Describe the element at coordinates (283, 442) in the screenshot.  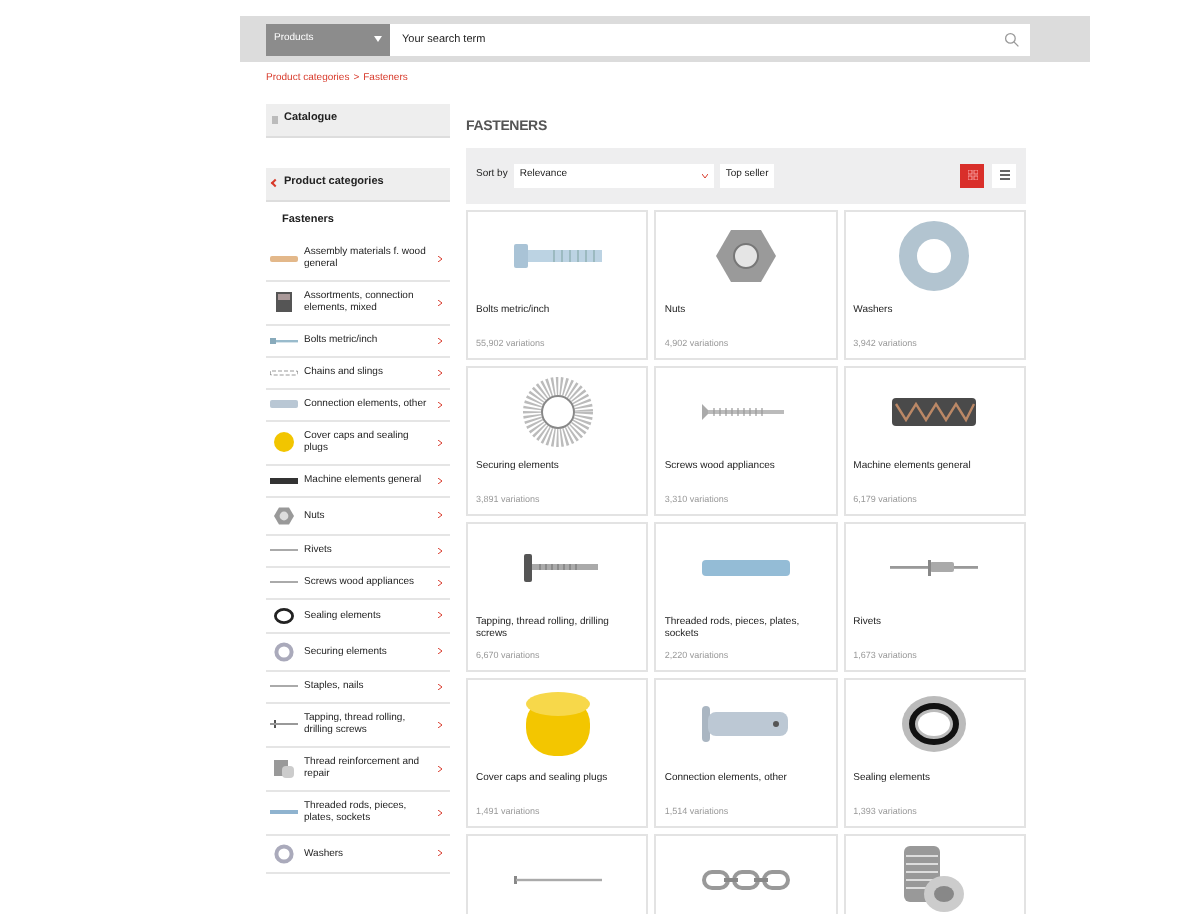
I see `cap-icon` at that location.